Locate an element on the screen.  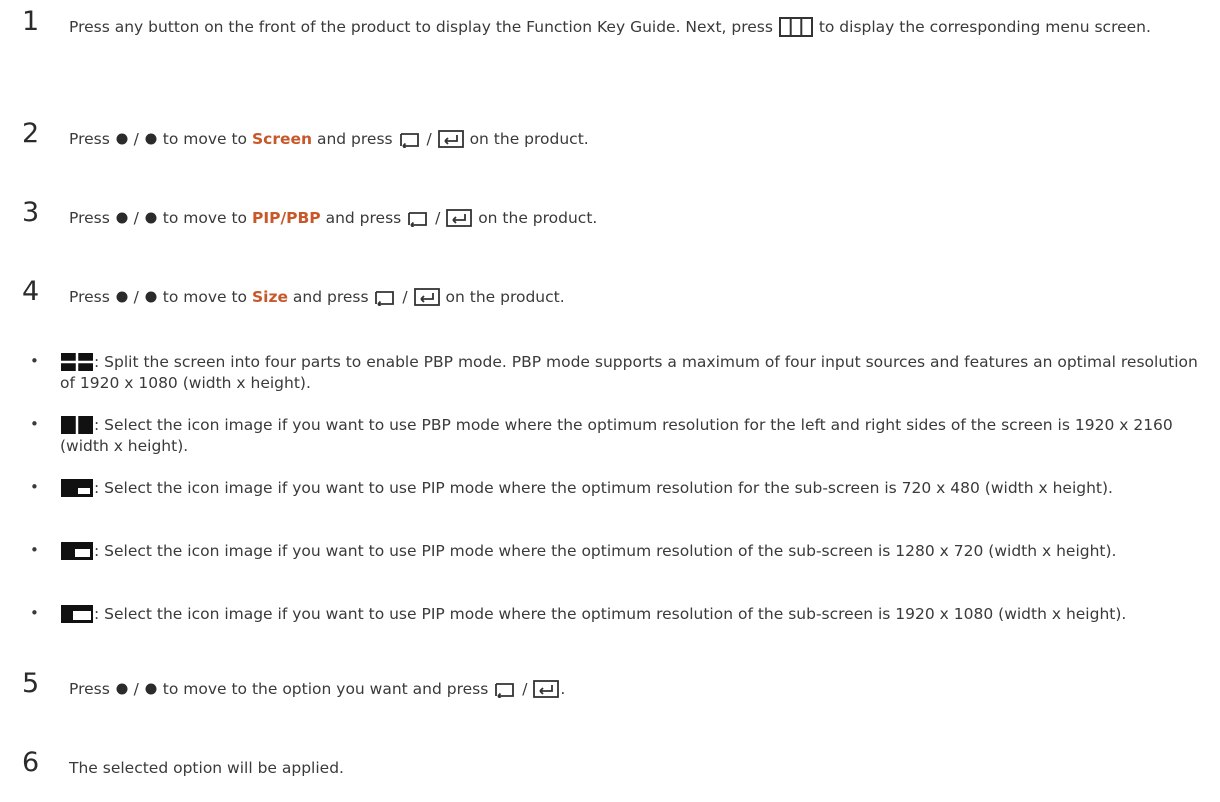
menu-icon is located at coordinates (795, 26).